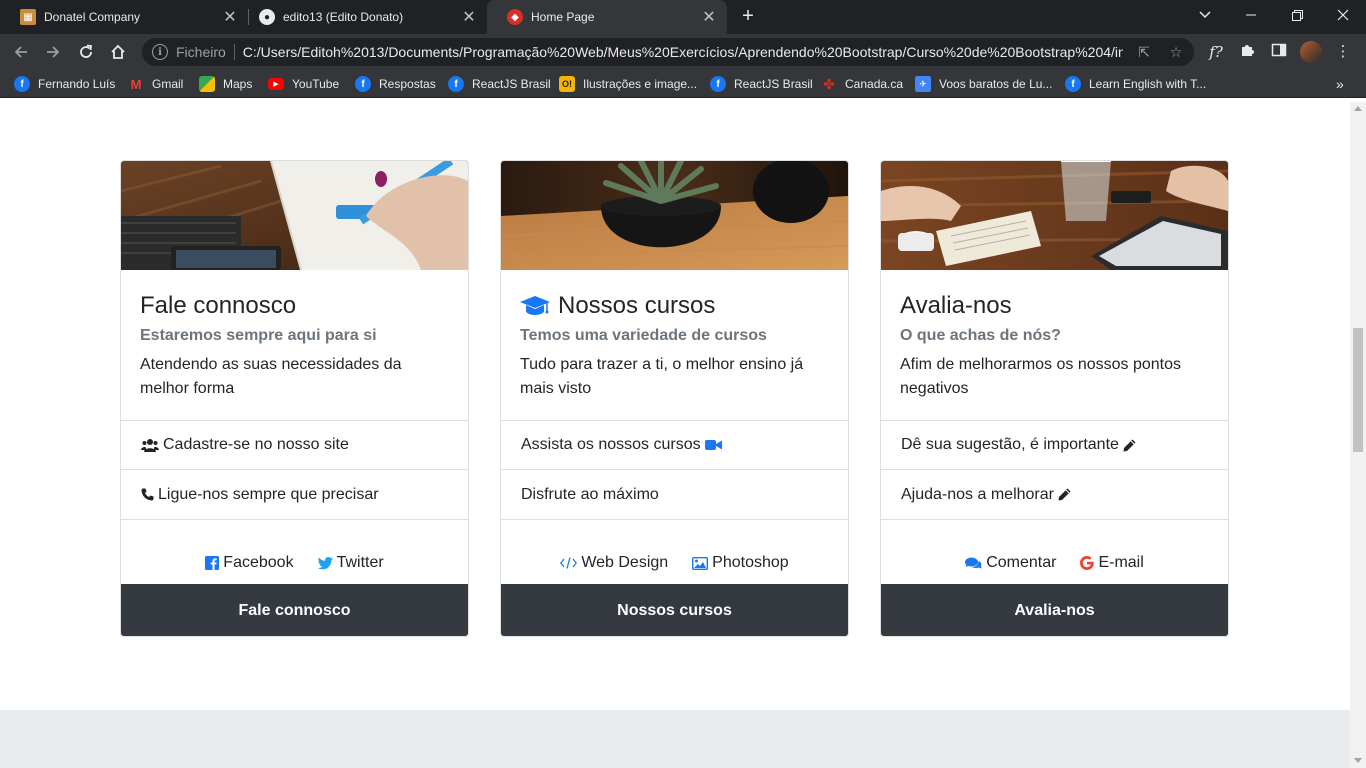 This screenshot has height=768, width=1366. I want to click on email-link: E-mail, so click(1112, 563).